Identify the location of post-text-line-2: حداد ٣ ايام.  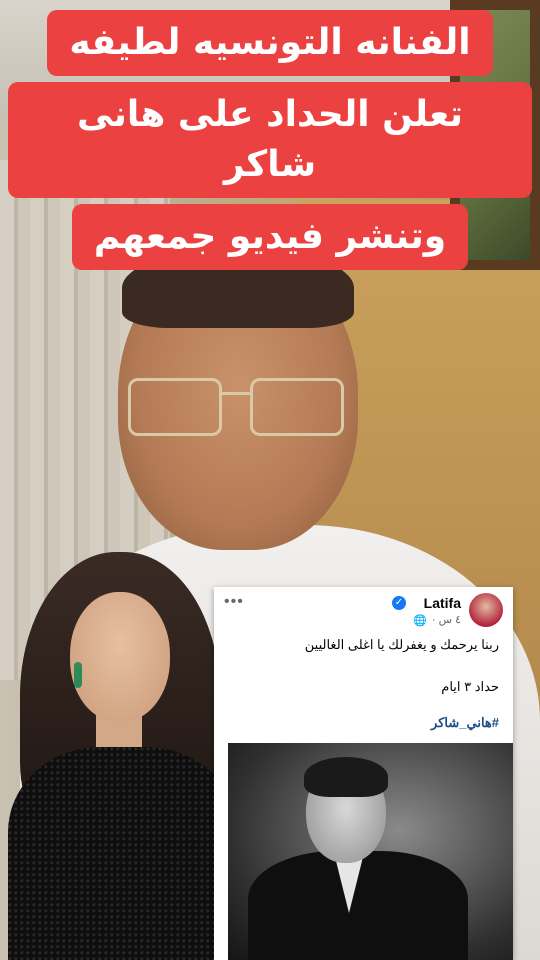
(470, 686).